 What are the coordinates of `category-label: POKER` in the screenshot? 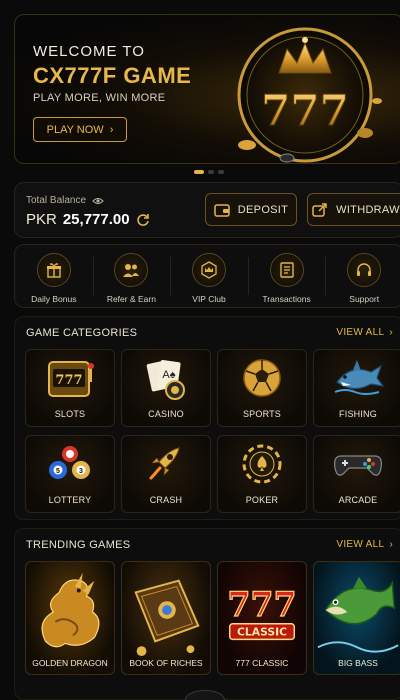 It's located at (262, 500).